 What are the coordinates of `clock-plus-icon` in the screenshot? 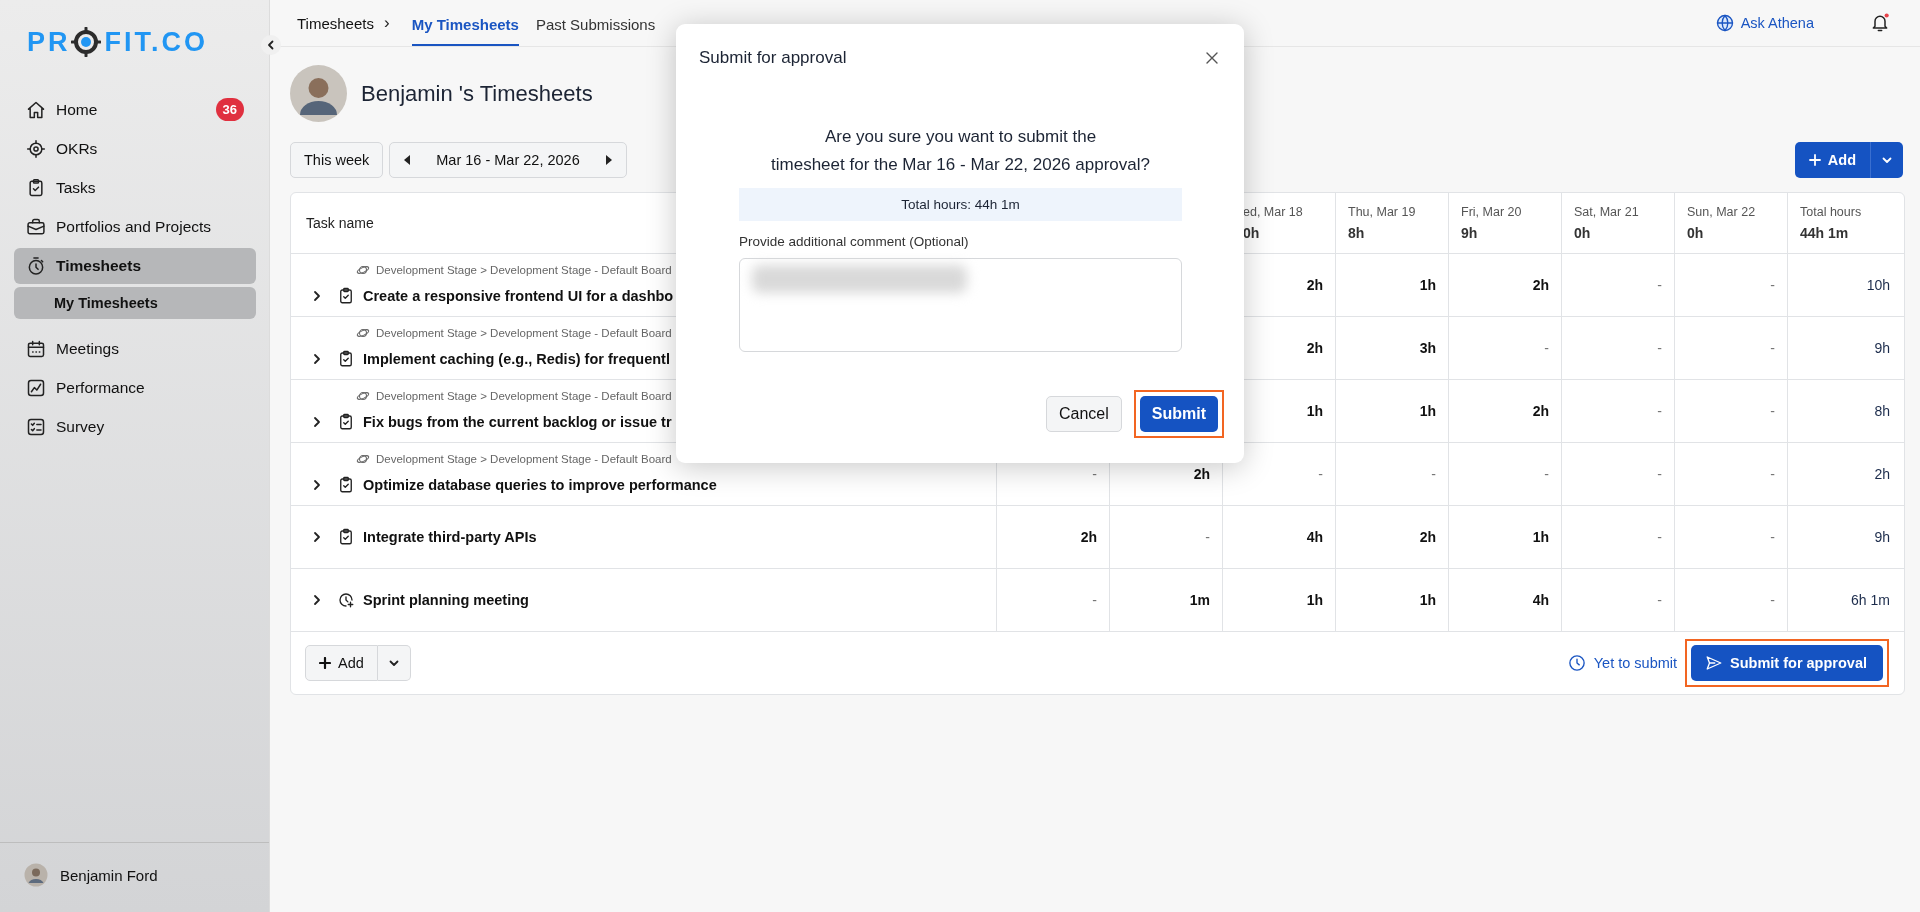 It's located at (346, 600).